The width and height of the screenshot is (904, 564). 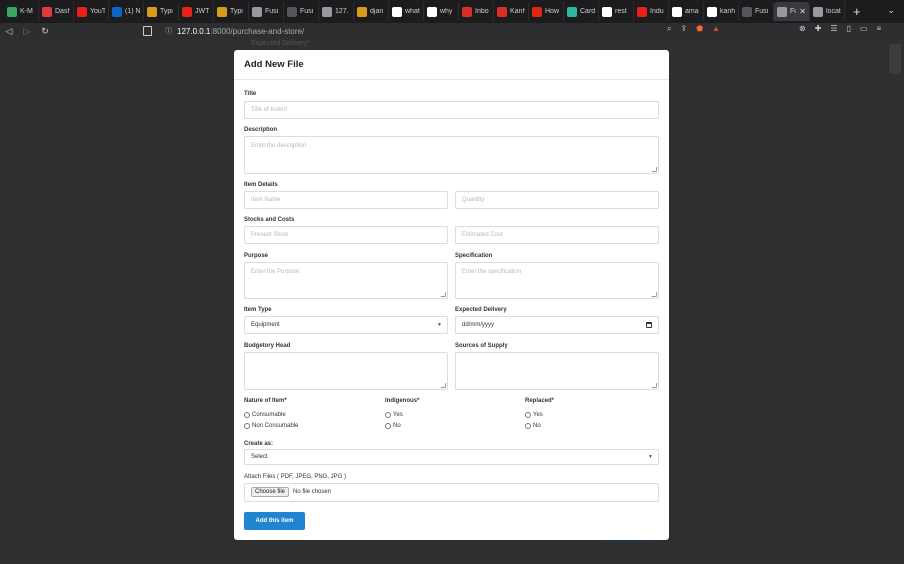 I want to click on tab-title: JWT, so click(x=202, y=11).